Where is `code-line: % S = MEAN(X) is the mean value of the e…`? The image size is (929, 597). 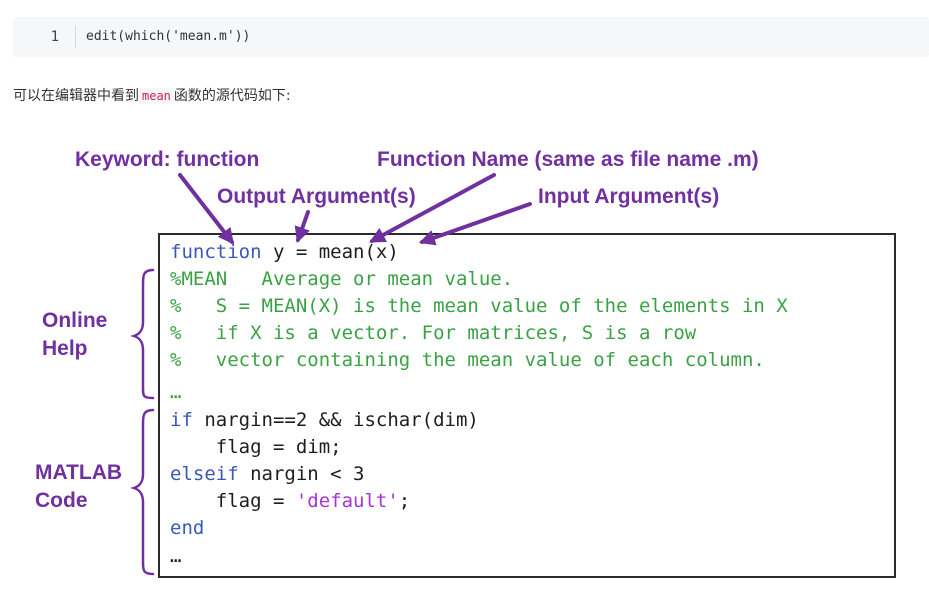
code-line: % S = MEAN(X) is the mean value of the e… is located at coordinates (479, 306).